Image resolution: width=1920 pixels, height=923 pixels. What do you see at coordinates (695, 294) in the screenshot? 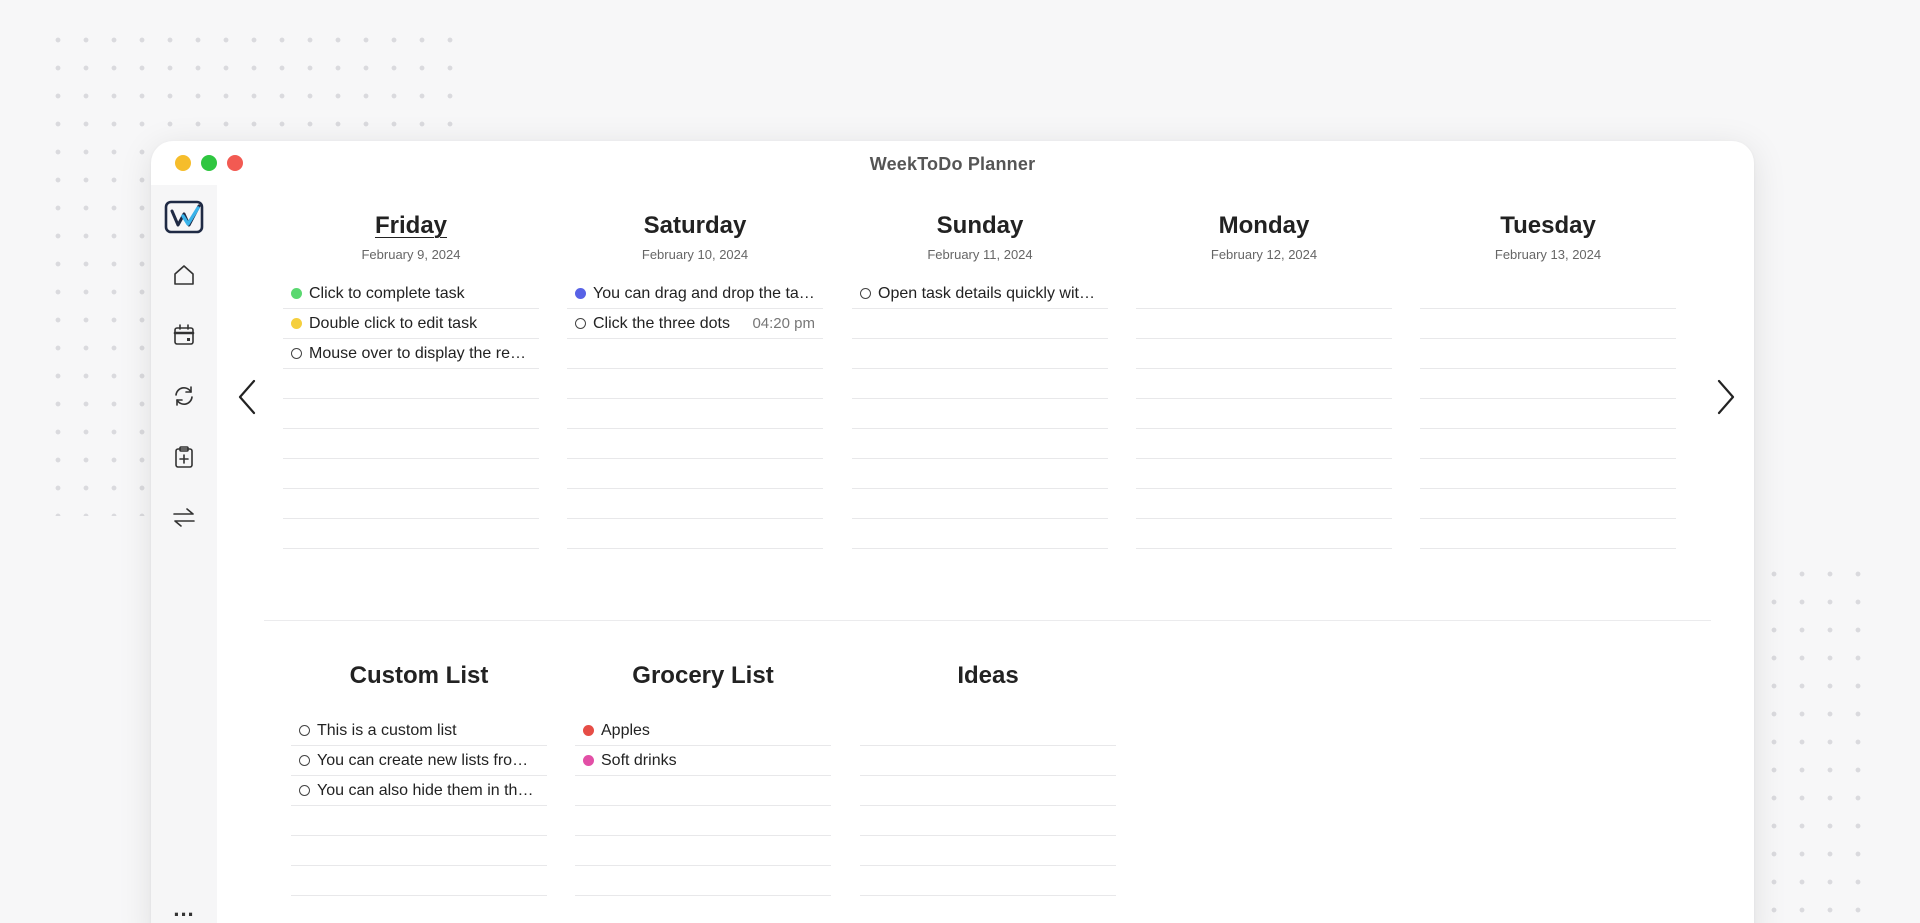
I see `task-item: You can drag and drop the tasks` at bounding box center [695, 294].